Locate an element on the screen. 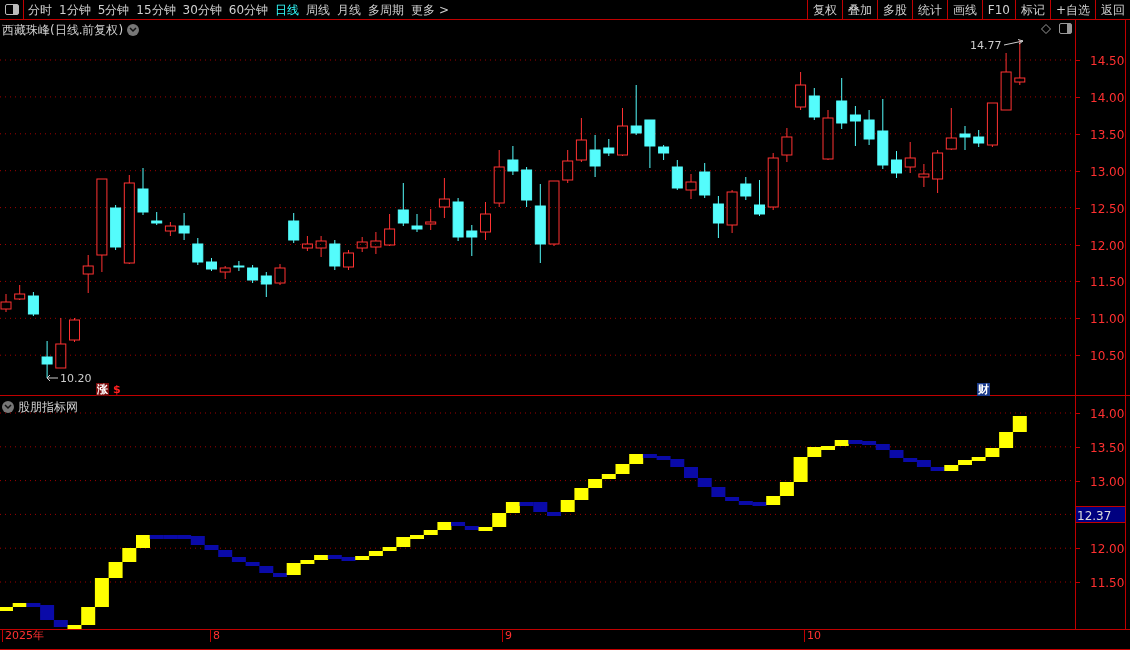 This screenshot has width=1130, height=650. period-tab: 15分钟 is located at coordinates (156, 9).